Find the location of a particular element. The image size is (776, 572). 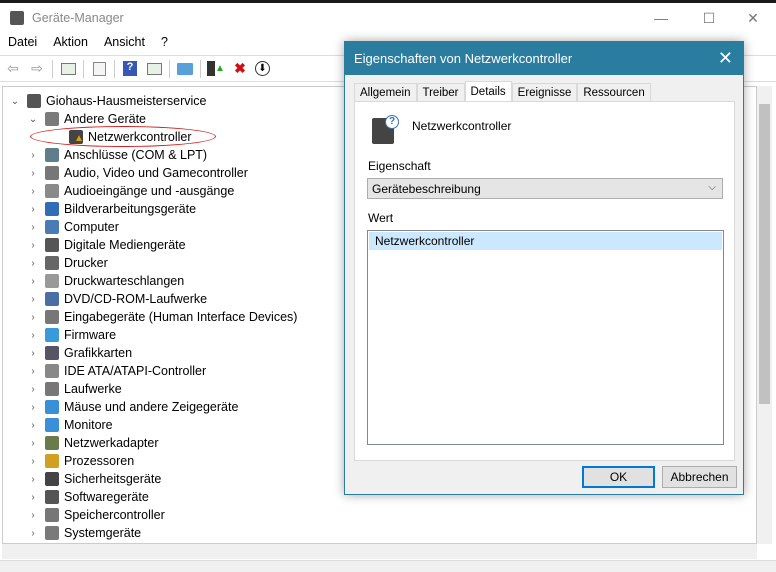

tree-item-category: › Eingabegeräte (Human Interface Devices) is located at coordinates (162, 317).